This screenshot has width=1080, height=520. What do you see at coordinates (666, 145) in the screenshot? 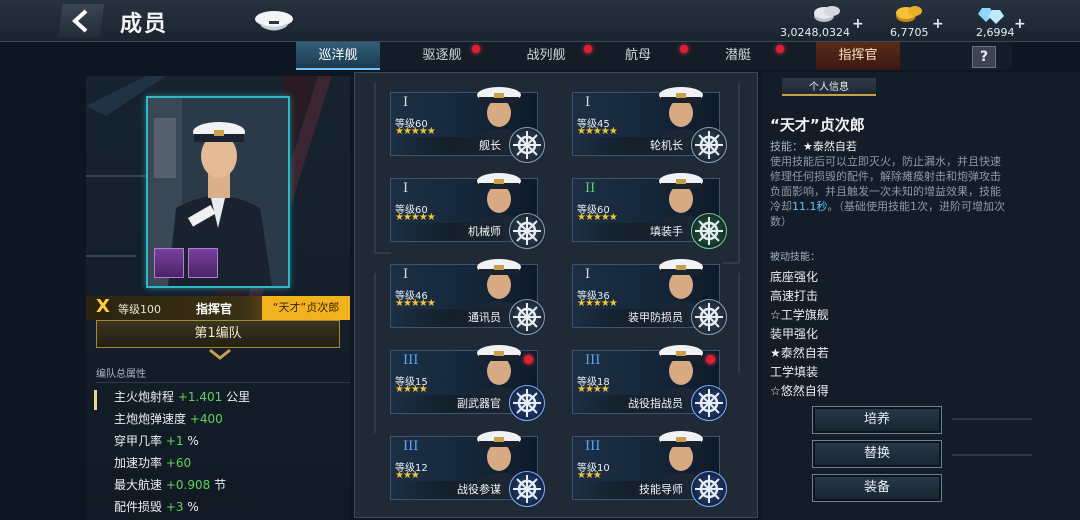
I see `crew-role: 轮机长` at bounding box center [666, 145].